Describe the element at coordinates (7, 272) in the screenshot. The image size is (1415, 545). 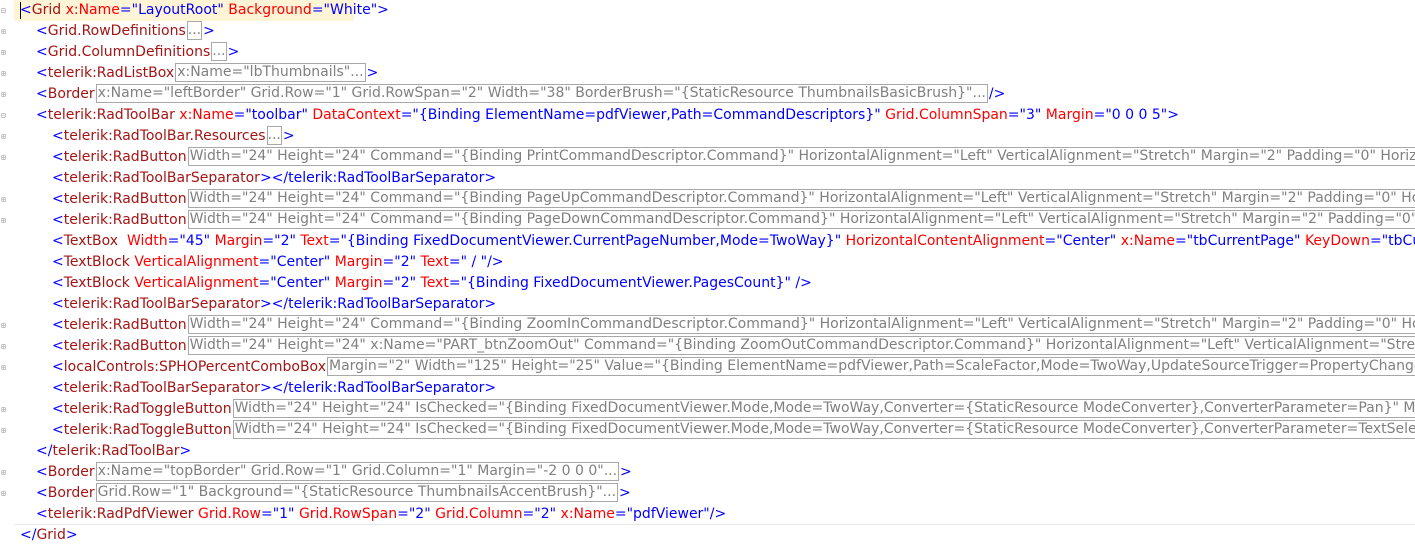
I see `outlining-gutter: ⊟ ⊞ ⊞ ⊞ ⊞ ⊟ ⊞ ⊞ ⊞ ⊞ ⊞ ⊞ ⊞ ⊞ ⊞ ⊞ ⊞` at that location.